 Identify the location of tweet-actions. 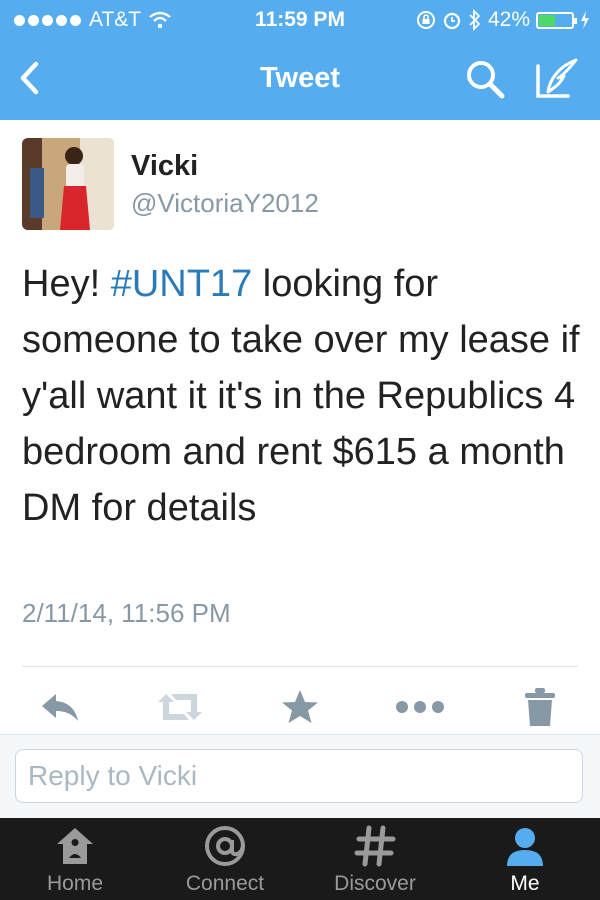
(300, 707).